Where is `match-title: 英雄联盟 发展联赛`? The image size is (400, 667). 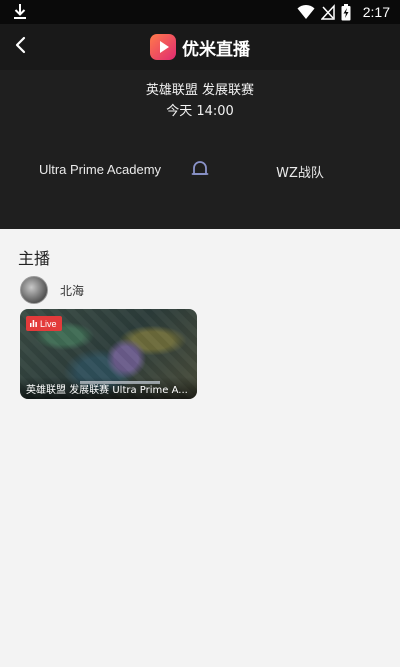 match-title: 英雄联盟 发展联赛 is located at coordinates (200, 90).